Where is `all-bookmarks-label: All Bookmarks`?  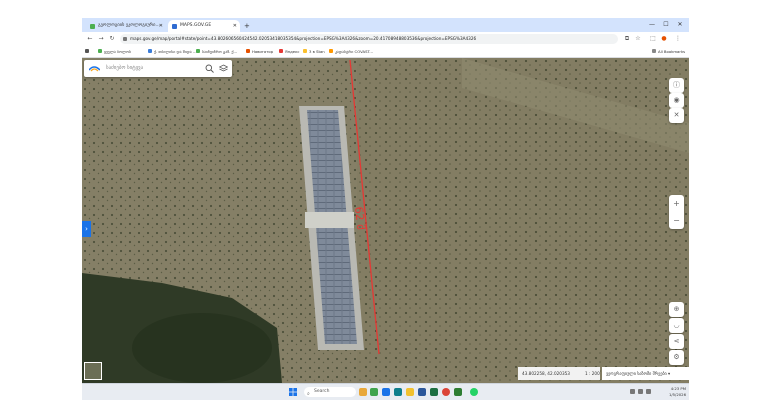 all-bookmarks-label: All Bookmarks is located at coordinates (672, 51).